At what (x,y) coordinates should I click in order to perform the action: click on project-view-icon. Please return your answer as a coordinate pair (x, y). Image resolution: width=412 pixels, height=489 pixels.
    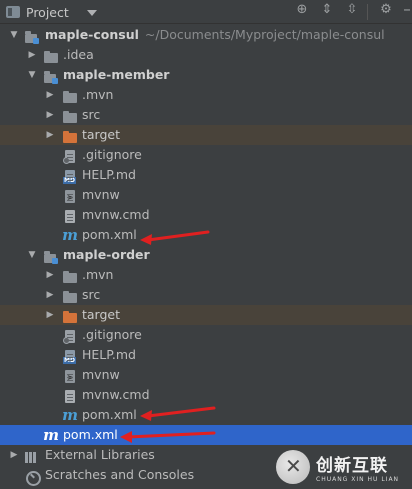
    Looking at the image, I should click on (13, 12).